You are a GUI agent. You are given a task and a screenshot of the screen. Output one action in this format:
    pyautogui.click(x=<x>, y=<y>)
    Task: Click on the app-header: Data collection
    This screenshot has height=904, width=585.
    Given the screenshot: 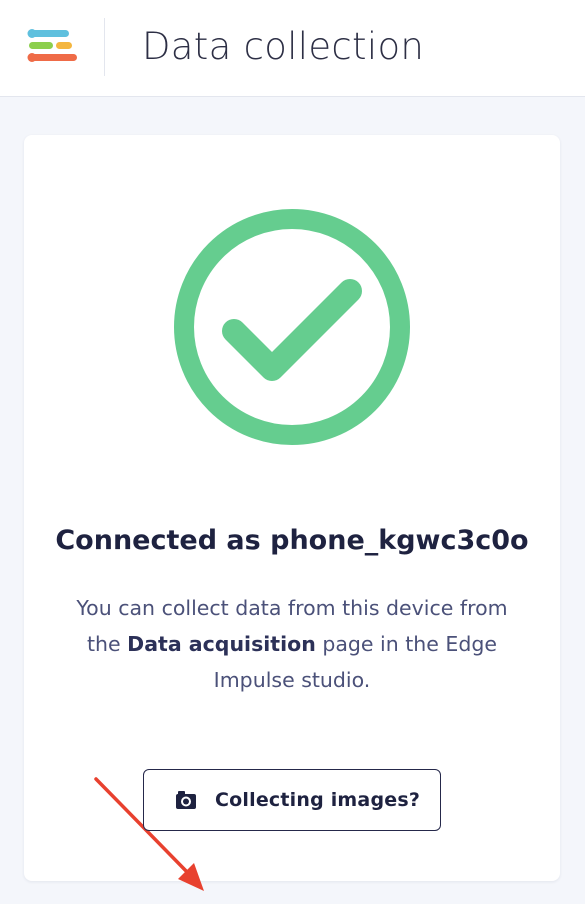 What is the action you would take?
    pyautogui.click(x=292, y=48)
    